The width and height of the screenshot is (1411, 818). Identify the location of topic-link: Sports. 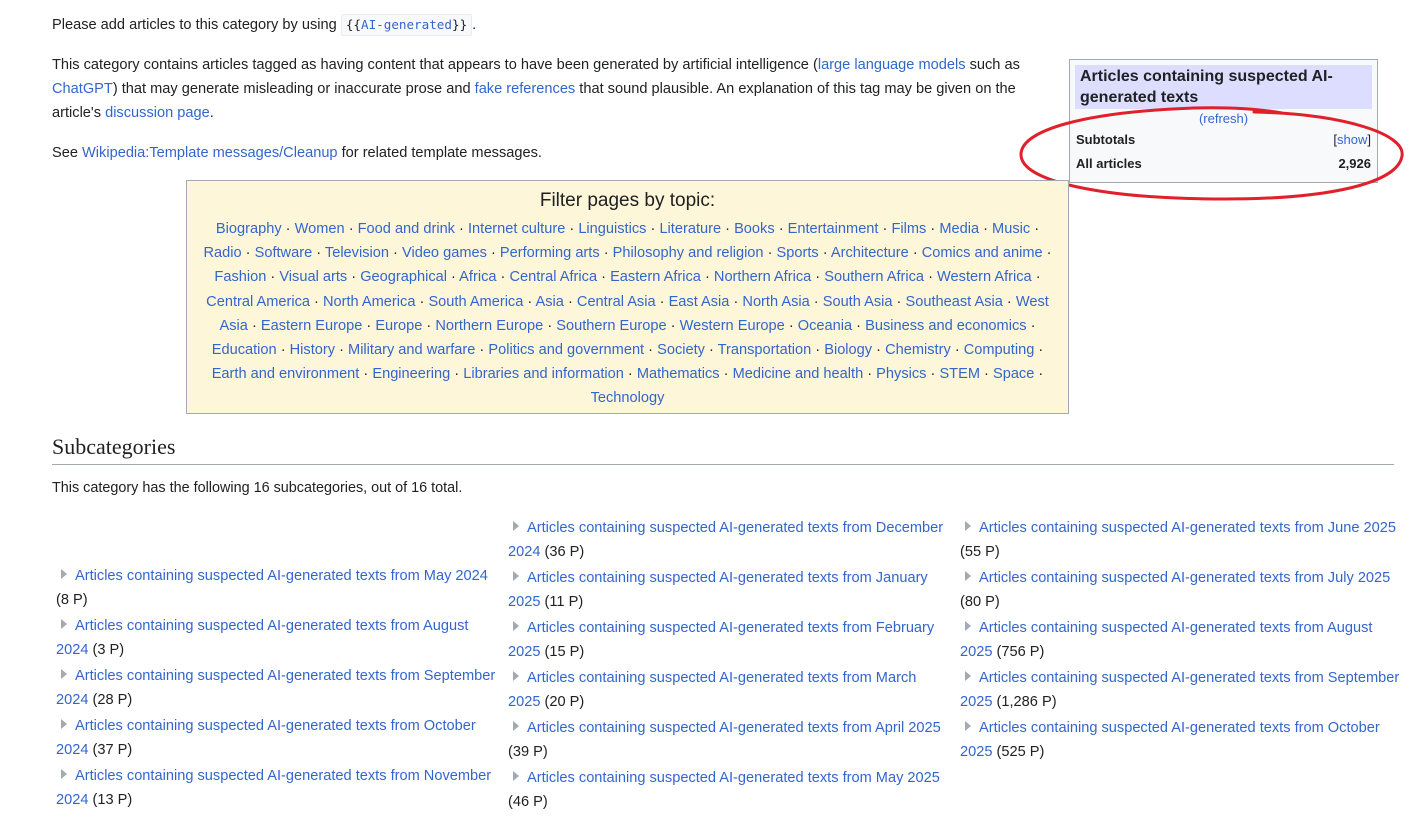
(798, 253).